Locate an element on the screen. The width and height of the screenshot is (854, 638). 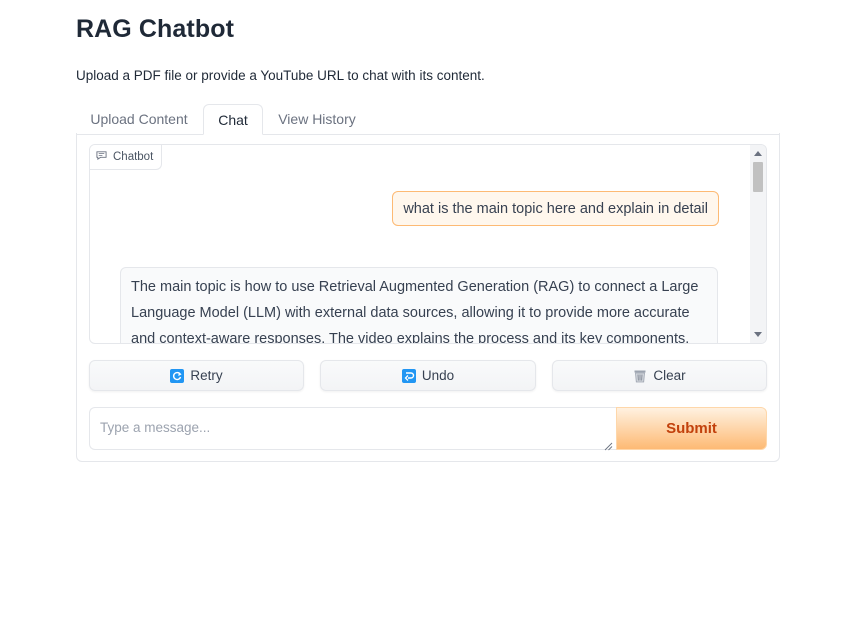
chat-icon is located at coordinates (101, 157).